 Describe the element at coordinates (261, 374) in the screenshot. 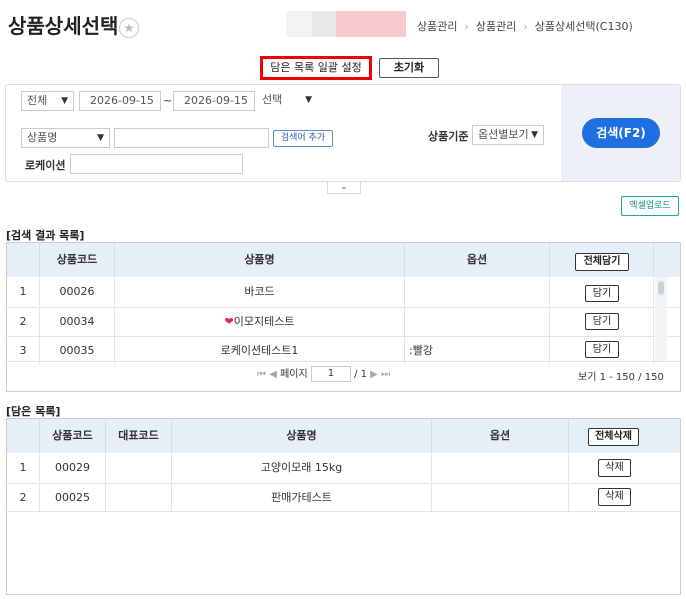

I see `first-page-icon: ⏮` at that location.